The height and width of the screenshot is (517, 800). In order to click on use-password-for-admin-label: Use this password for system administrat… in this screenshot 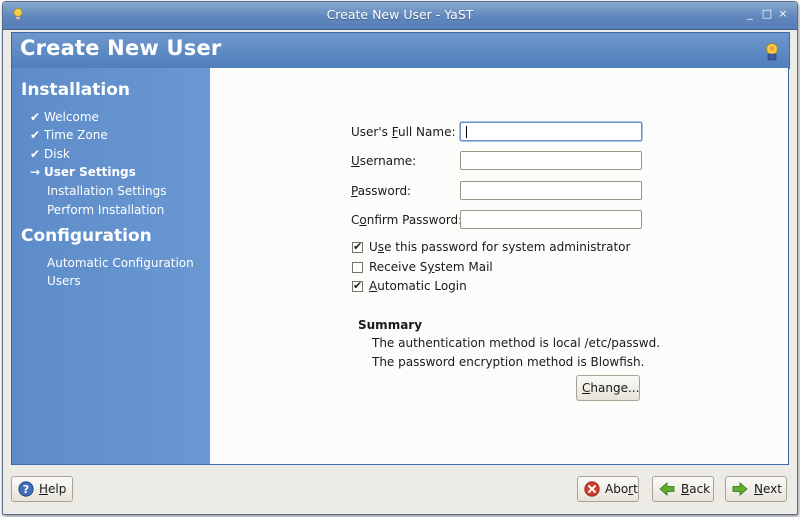, I will do `click(499, 247)`.